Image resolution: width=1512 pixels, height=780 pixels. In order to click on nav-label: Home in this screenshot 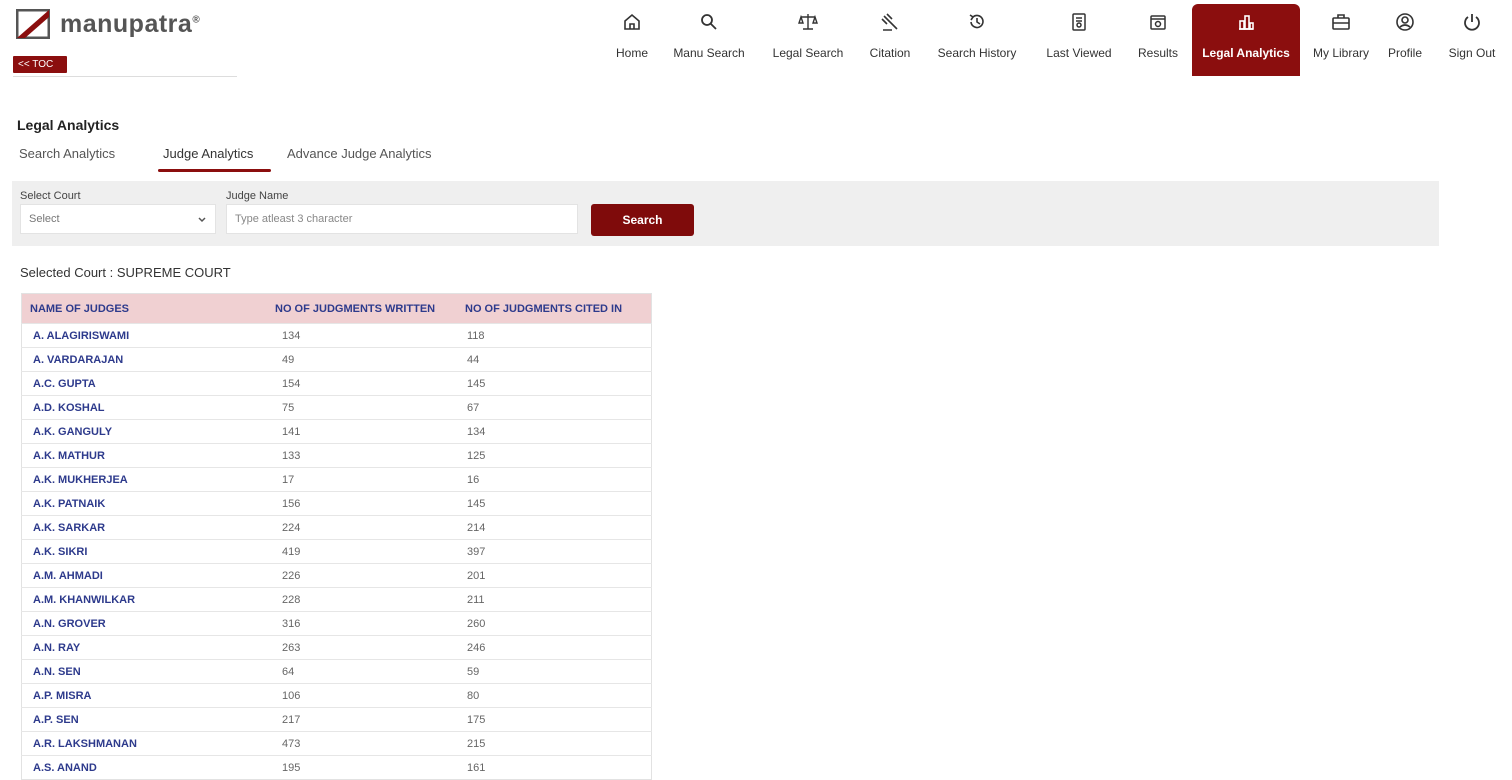, I will do `click(631, 53)`.